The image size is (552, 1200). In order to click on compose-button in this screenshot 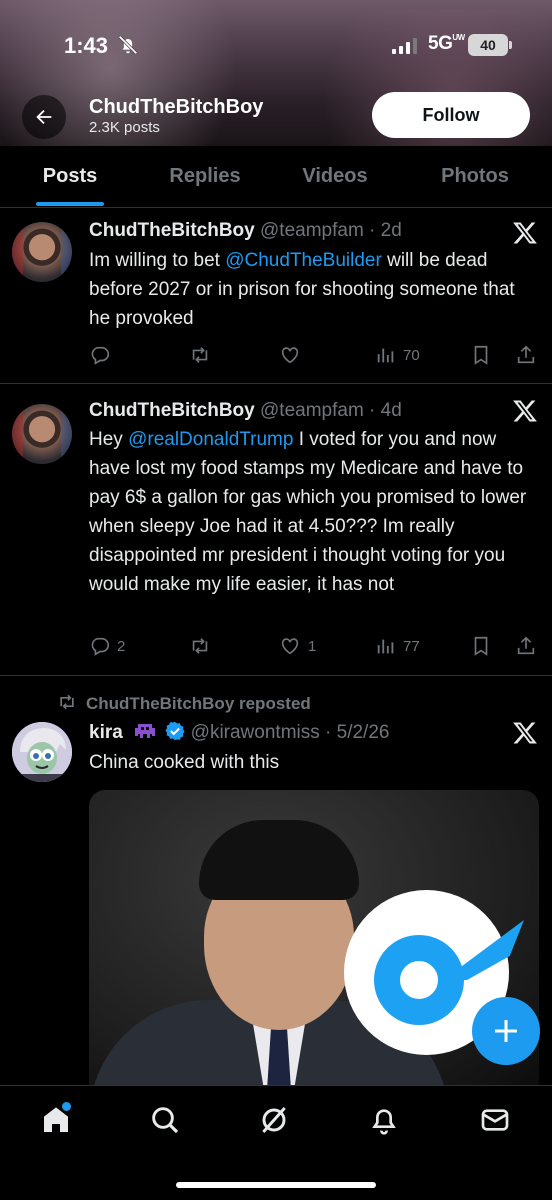, I will do `click(506, 1031)`.